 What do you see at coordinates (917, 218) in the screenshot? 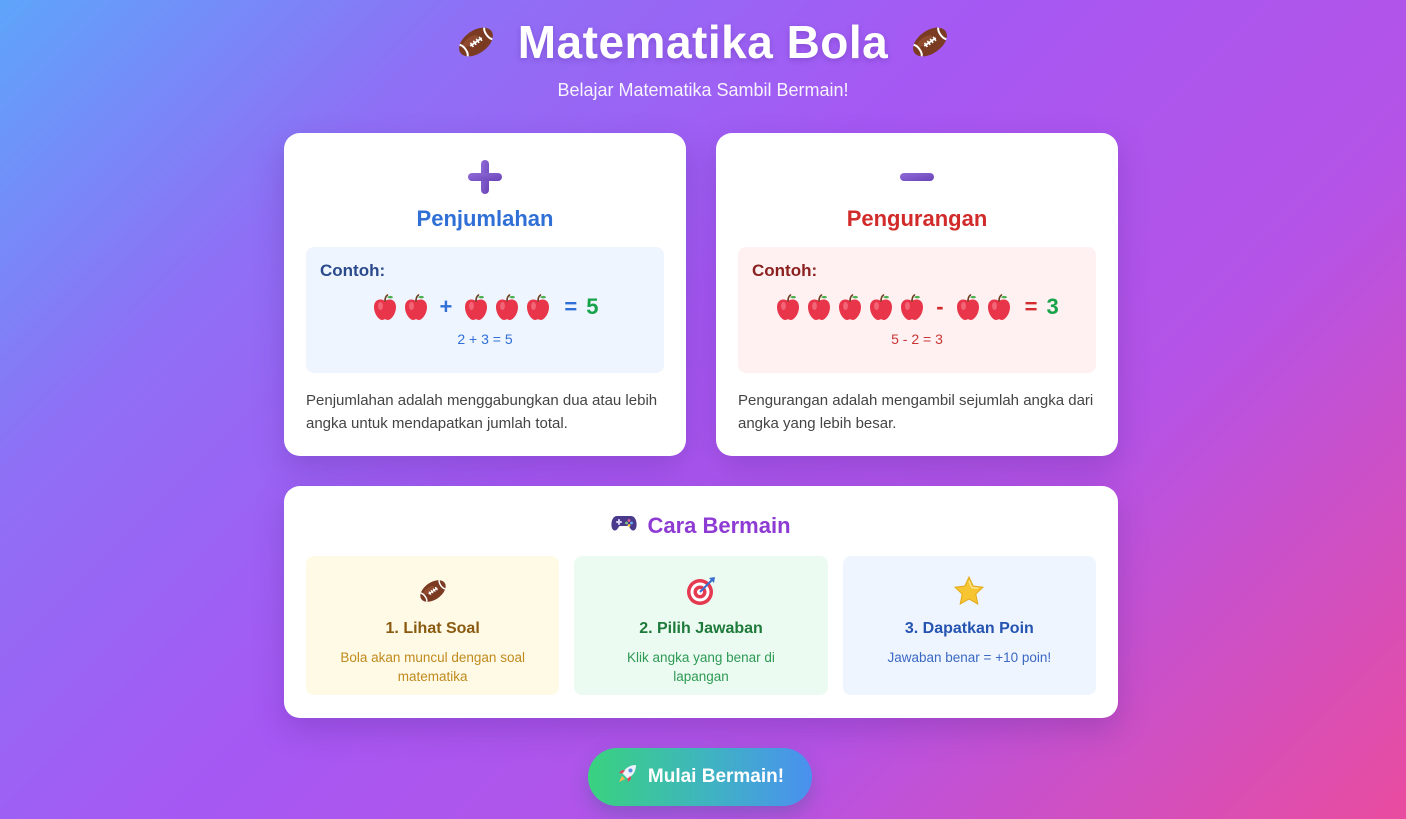
I see `subtraction-title: Pengurangan` at bounding box center [917, 218].